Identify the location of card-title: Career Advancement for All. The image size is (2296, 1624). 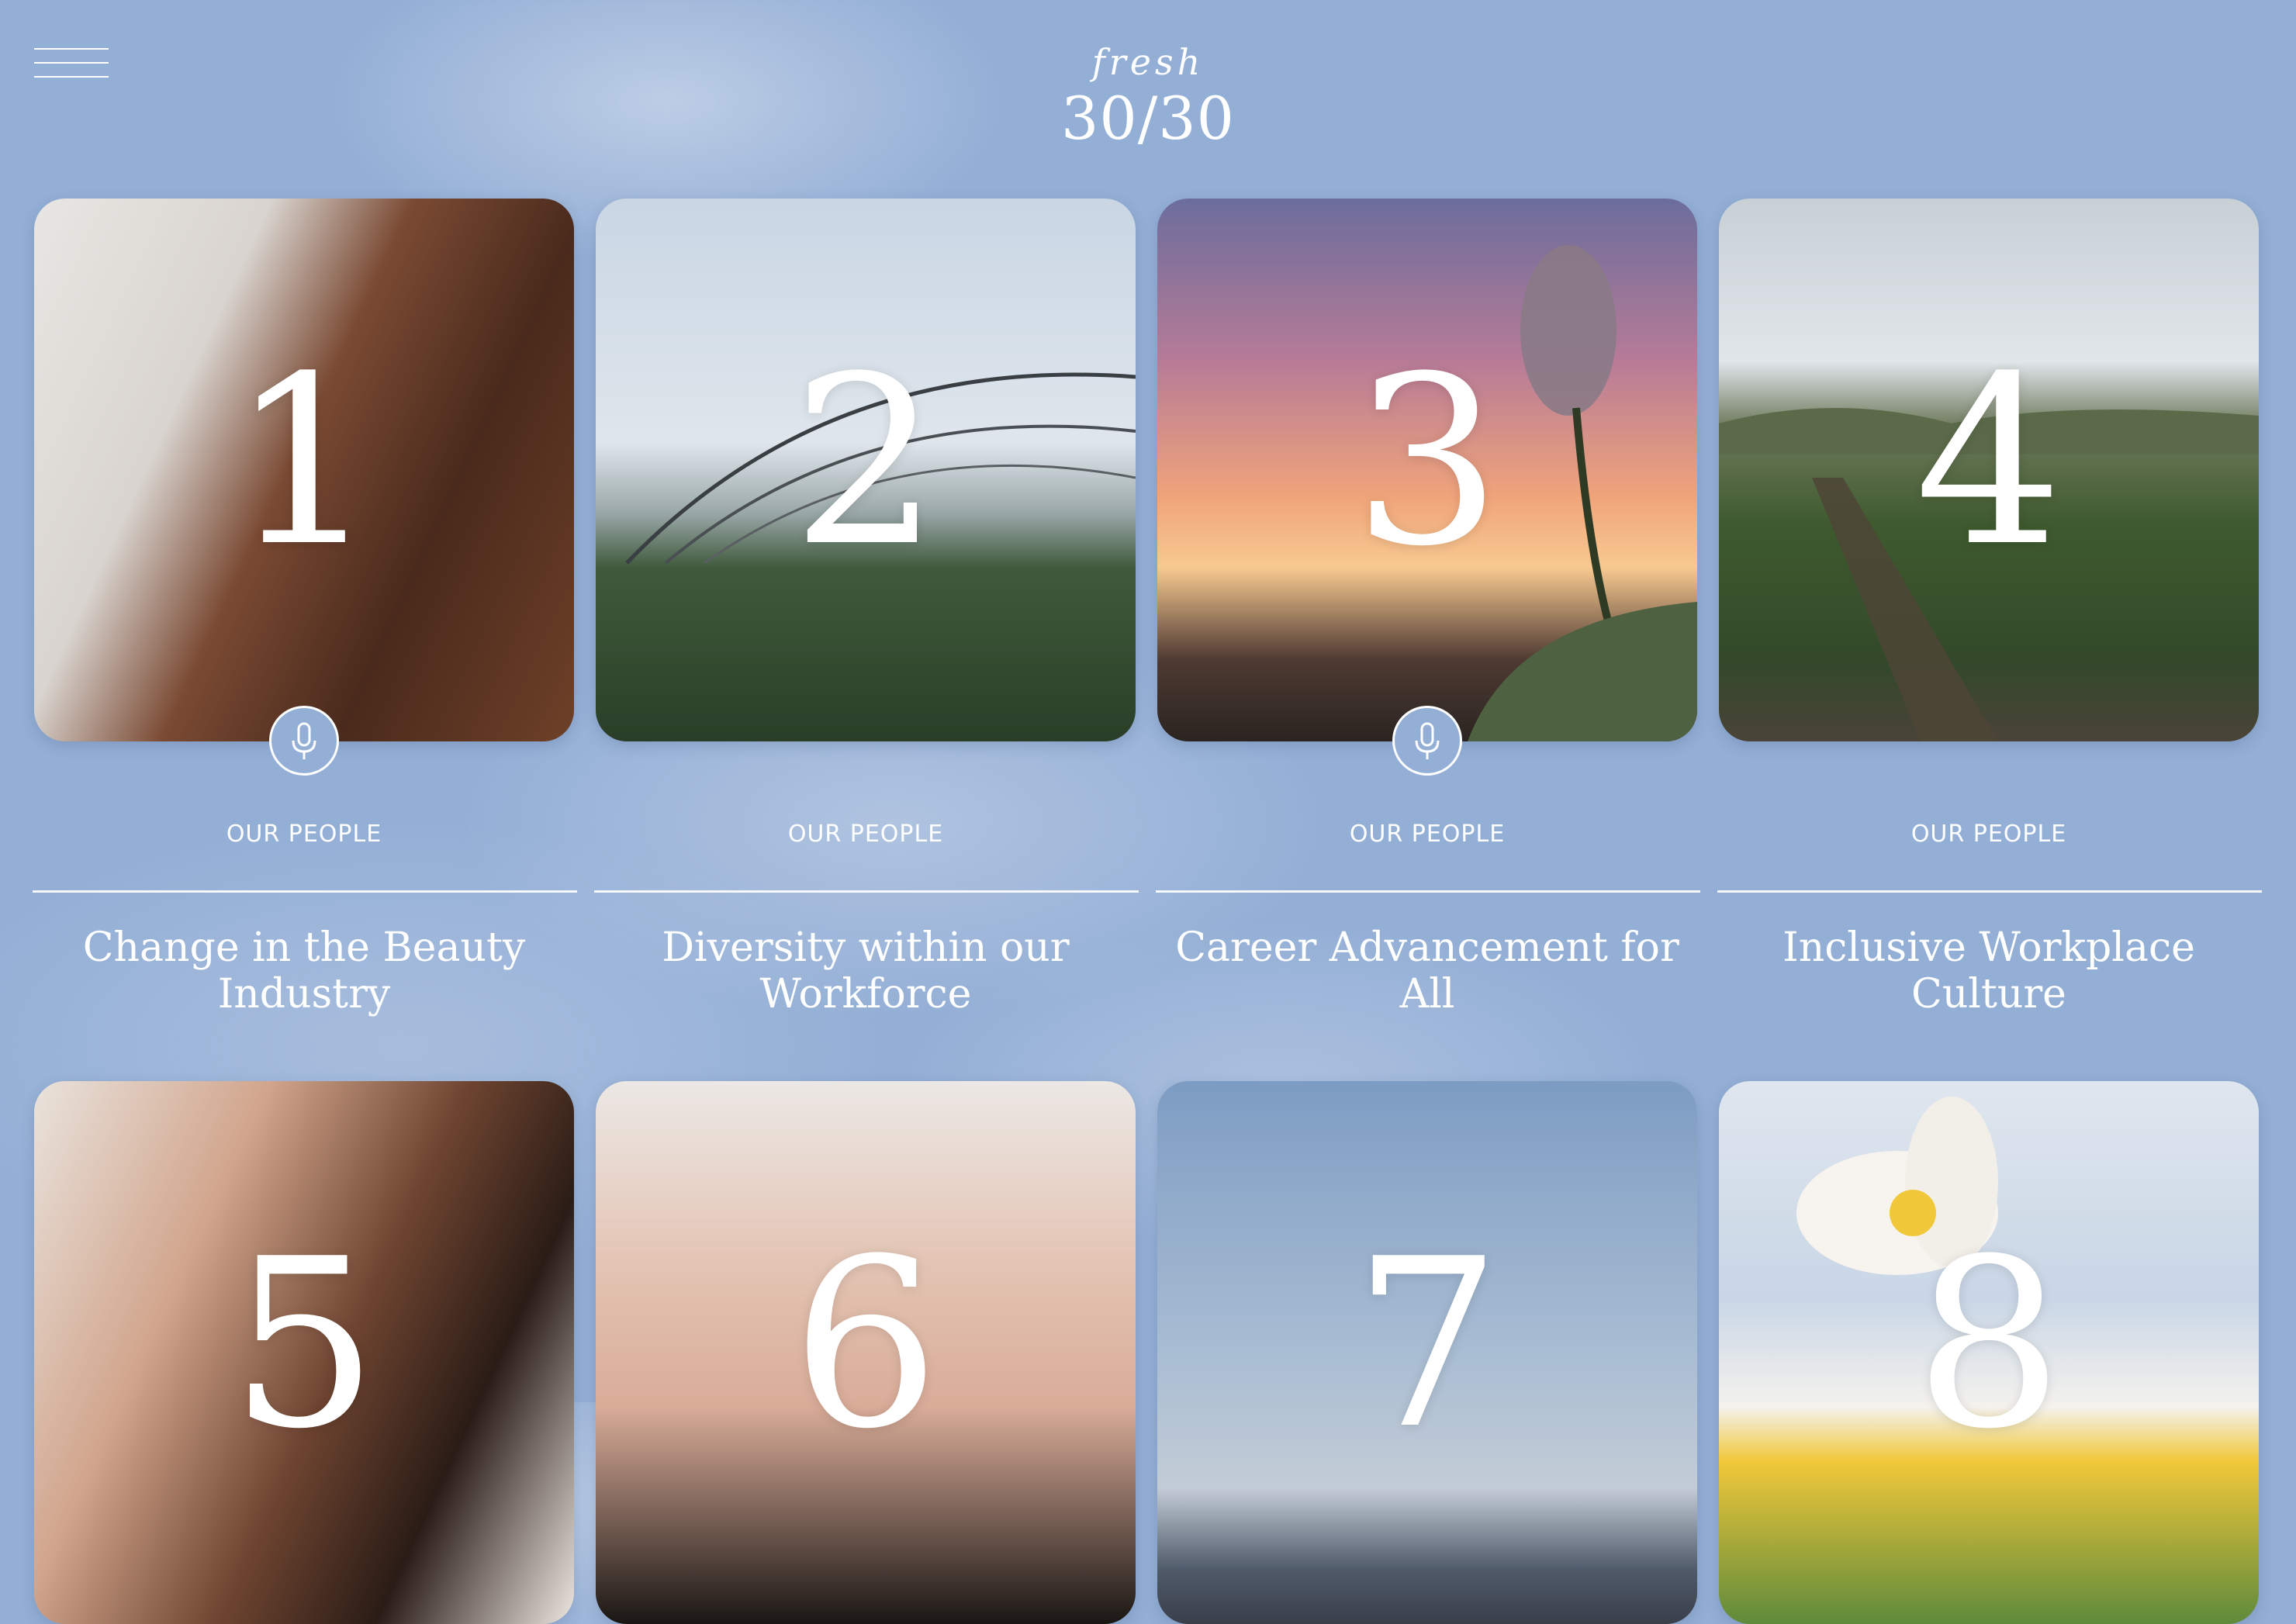
(1427, 971).